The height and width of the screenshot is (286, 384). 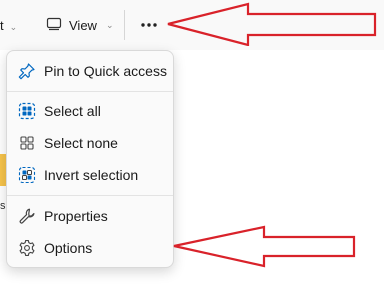 I want to click on gear-icon, so click(x=27, y=248).